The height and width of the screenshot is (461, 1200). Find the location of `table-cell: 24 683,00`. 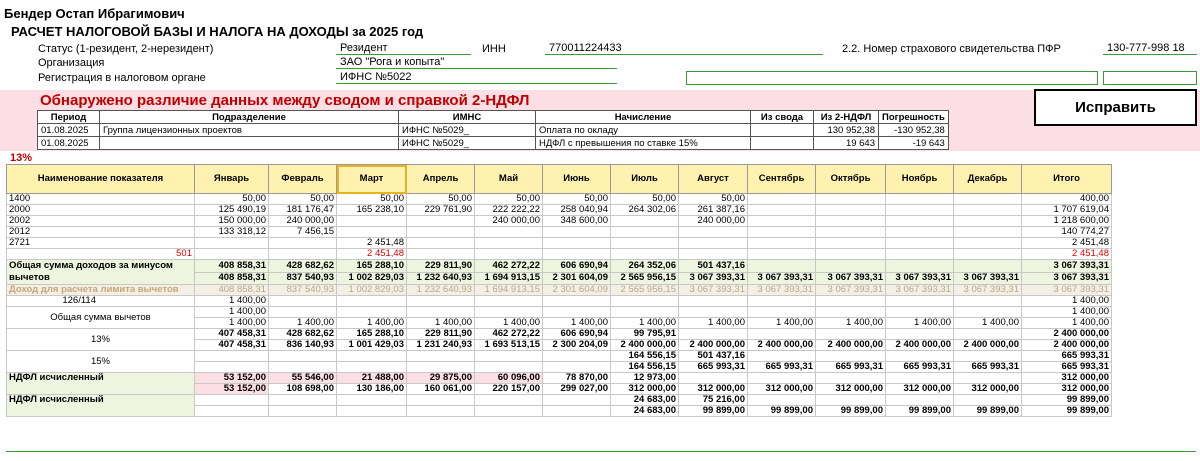

table-cell: 24 683,00 is located at coordinates (644, 400).